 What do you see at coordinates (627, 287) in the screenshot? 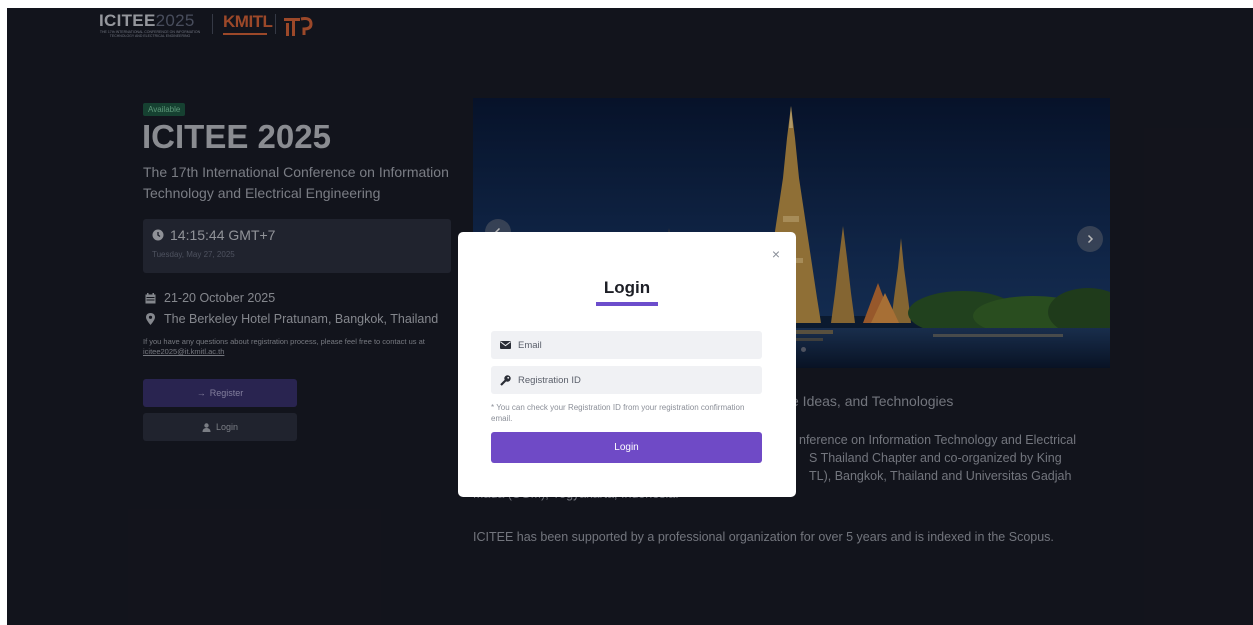
I see `modal-title: Login` at bounding box center [627, 287].